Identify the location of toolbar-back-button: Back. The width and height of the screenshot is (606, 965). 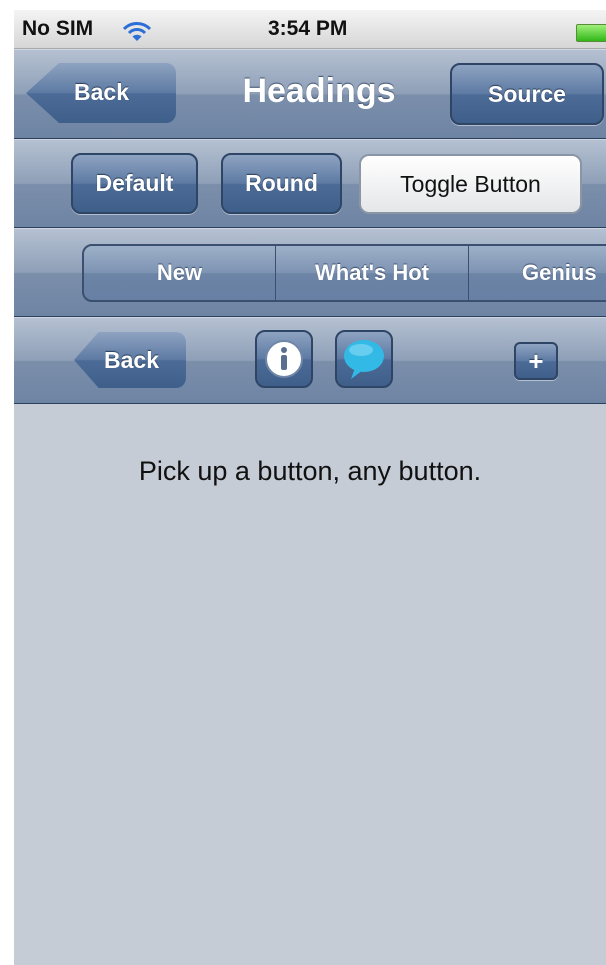
(130, 360).